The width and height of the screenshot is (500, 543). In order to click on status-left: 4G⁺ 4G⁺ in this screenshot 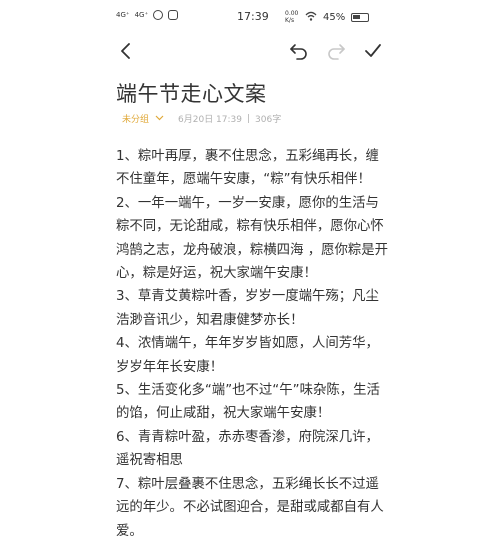, I will do `click(147, 15)`.